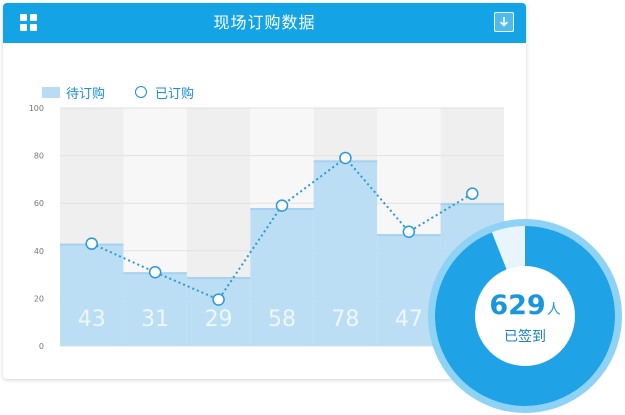  What do you see at coordinates (39, 203) in the screenshot?
I see `y-tick-label: 60` at bounding box center [39, 203].